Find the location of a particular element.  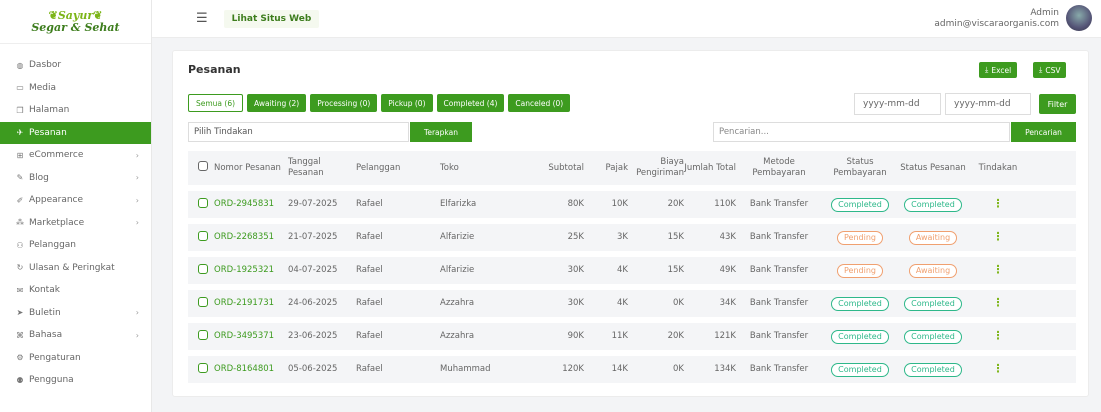

sidebar-item-kontak: ✉ Kontak is located at coordinates (75, 290).